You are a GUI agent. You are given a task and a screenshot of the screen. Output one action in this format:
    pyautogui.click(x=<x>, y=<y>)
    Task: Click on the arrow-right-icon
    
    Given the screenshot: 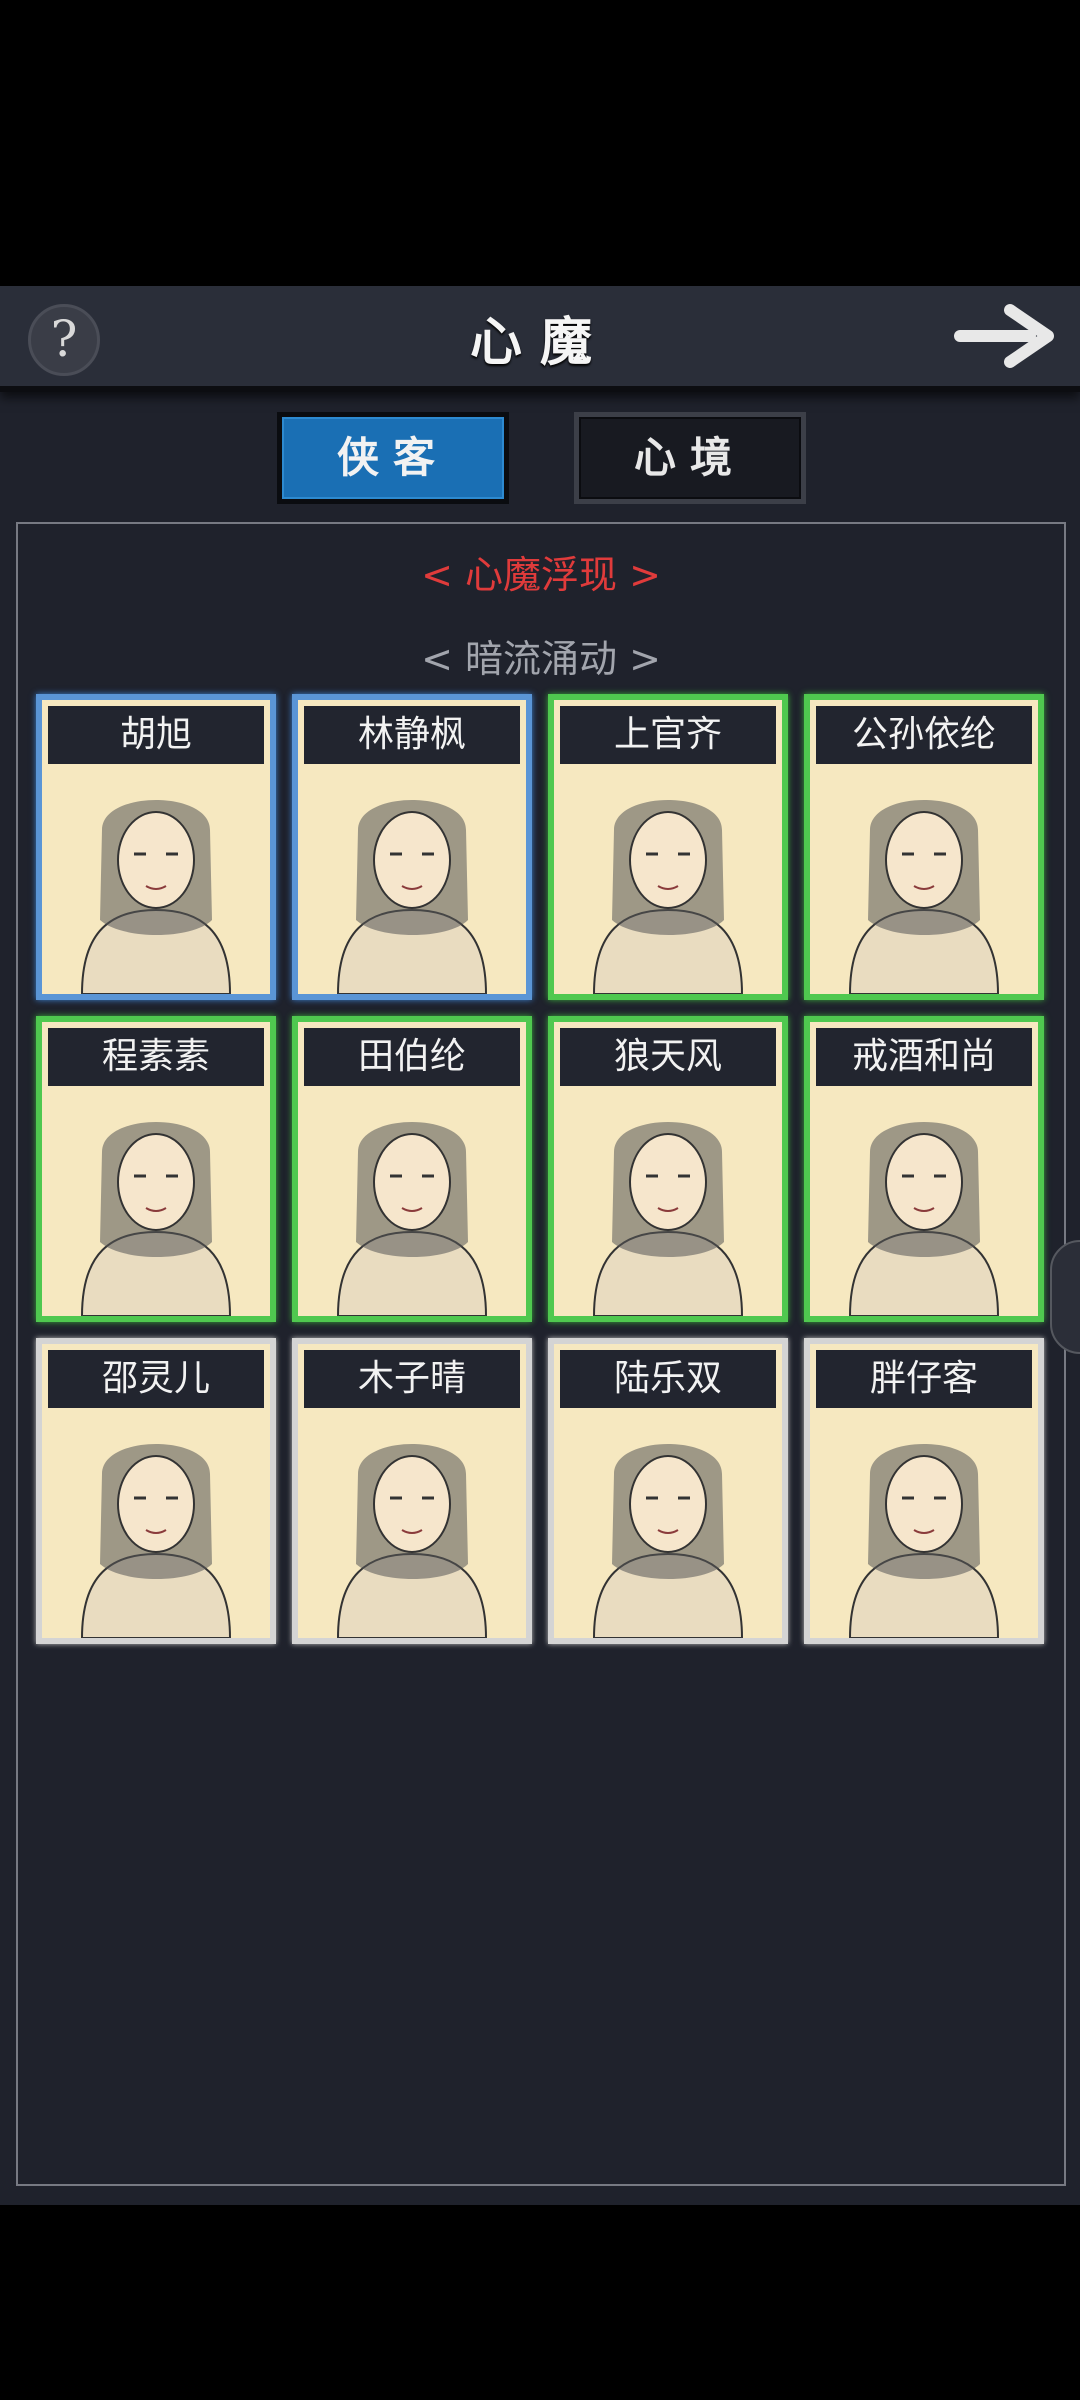 What is the action you would take?
    pyautogui.click(x=1007, y=336)
    